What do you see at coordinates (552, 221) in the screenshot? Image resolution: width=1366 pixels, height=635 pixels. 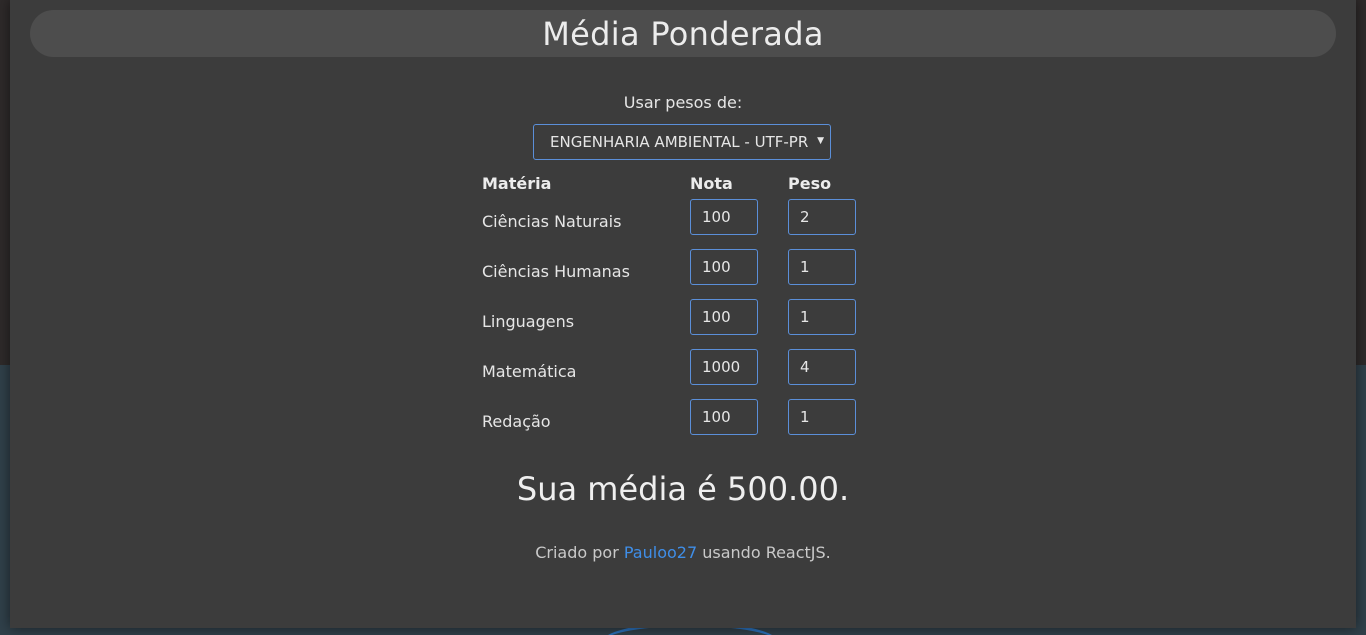 I see `subject-label: Ciências Naturais` at bounding box center [552, 221].